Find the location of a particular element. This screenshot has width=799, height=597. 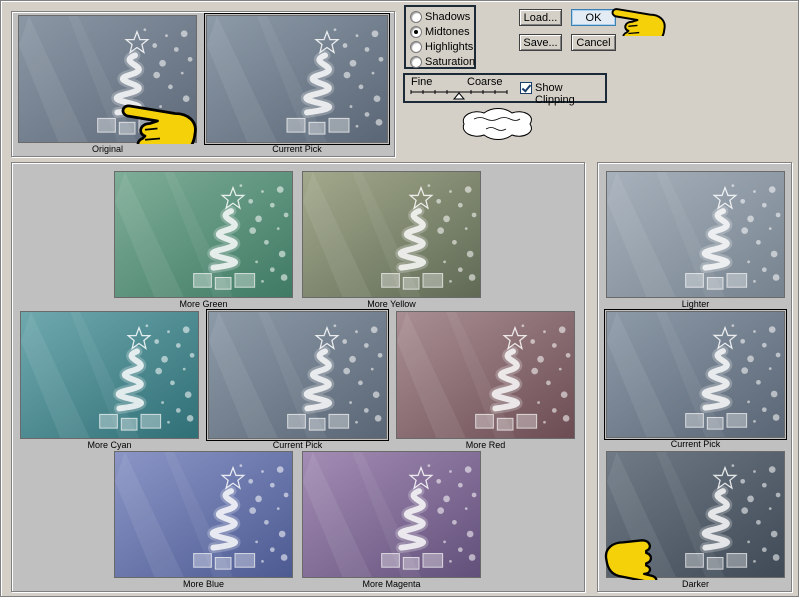

more-cyan-thumbnail: More Cyan is located at coordinates (109, 381).